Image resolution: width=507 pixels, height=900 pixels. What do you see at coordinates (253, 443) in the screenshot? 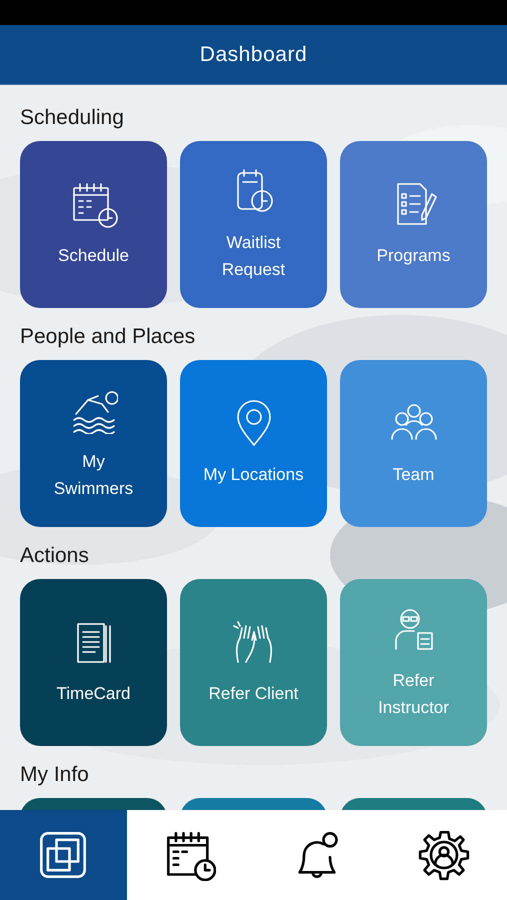
I see `dashboard-tile: My Locations` at bounding box center [253, 443].